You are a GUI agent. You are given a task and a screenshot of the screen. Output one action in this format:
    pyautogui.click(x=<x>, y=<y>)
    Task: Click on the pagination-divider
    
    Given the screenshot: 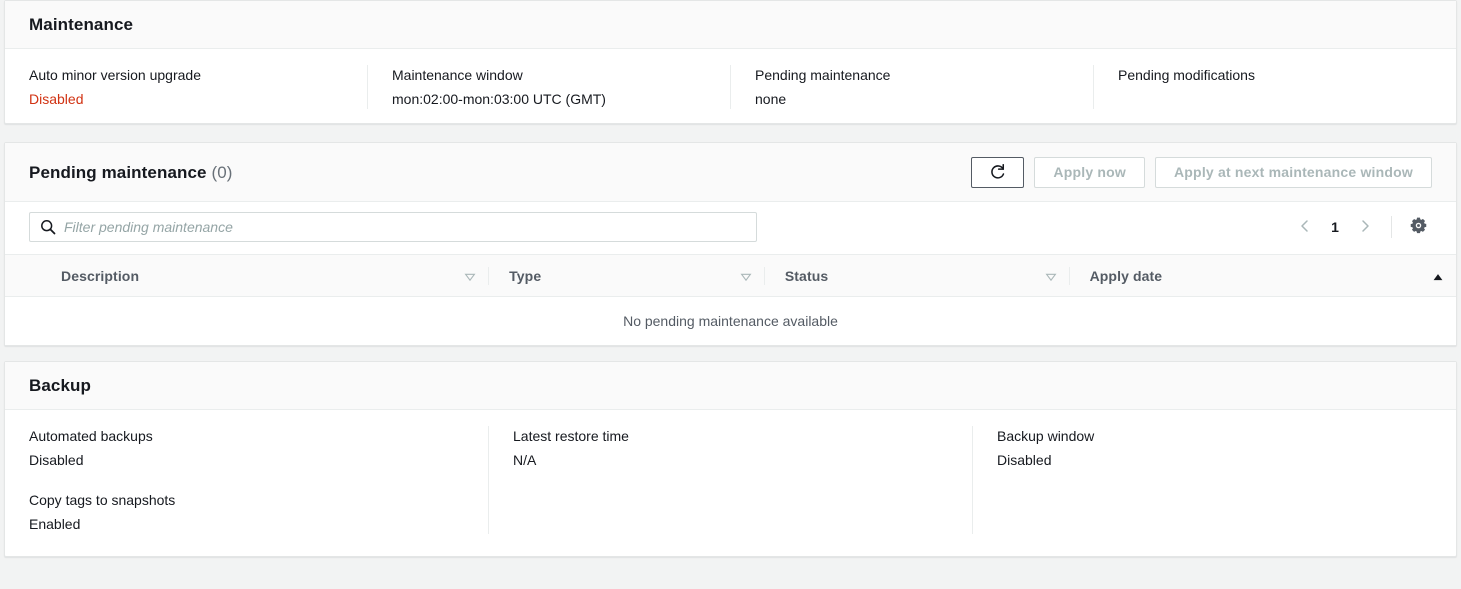 What is the action you would take?
    pyautogui.click(x=1391, y=227)
    